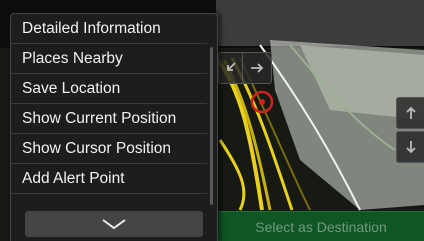 This screenshot has height=241, width=424. Describe the element at coordinates (109, 59) in the screenshot. I see `menu-item-places-nearby: Places Nearby` at that location.